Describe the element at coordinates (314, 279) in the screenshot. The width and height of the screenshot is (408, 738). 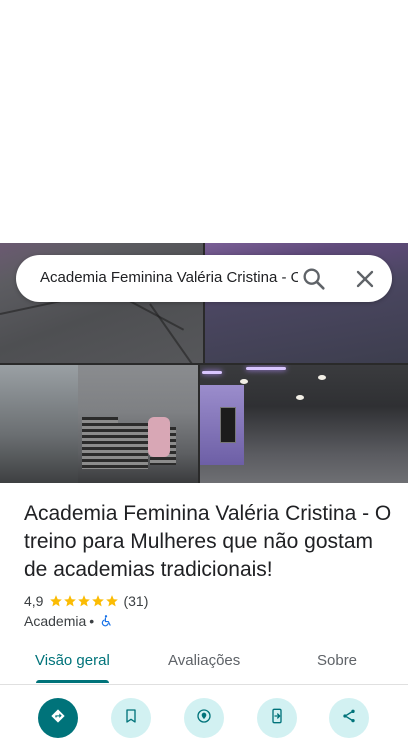
I see `search-icon` at that location.